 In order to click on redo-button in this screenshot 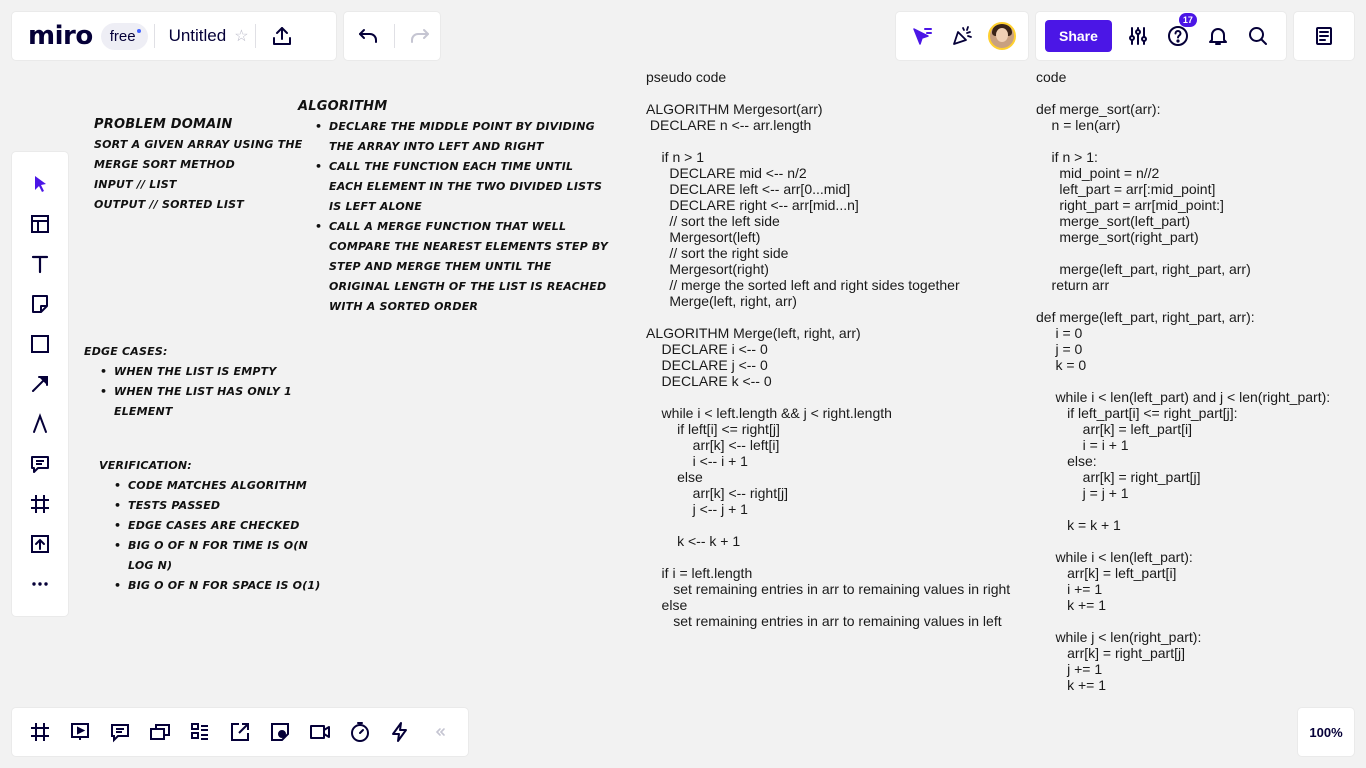, I will do `click(420, 36)`.